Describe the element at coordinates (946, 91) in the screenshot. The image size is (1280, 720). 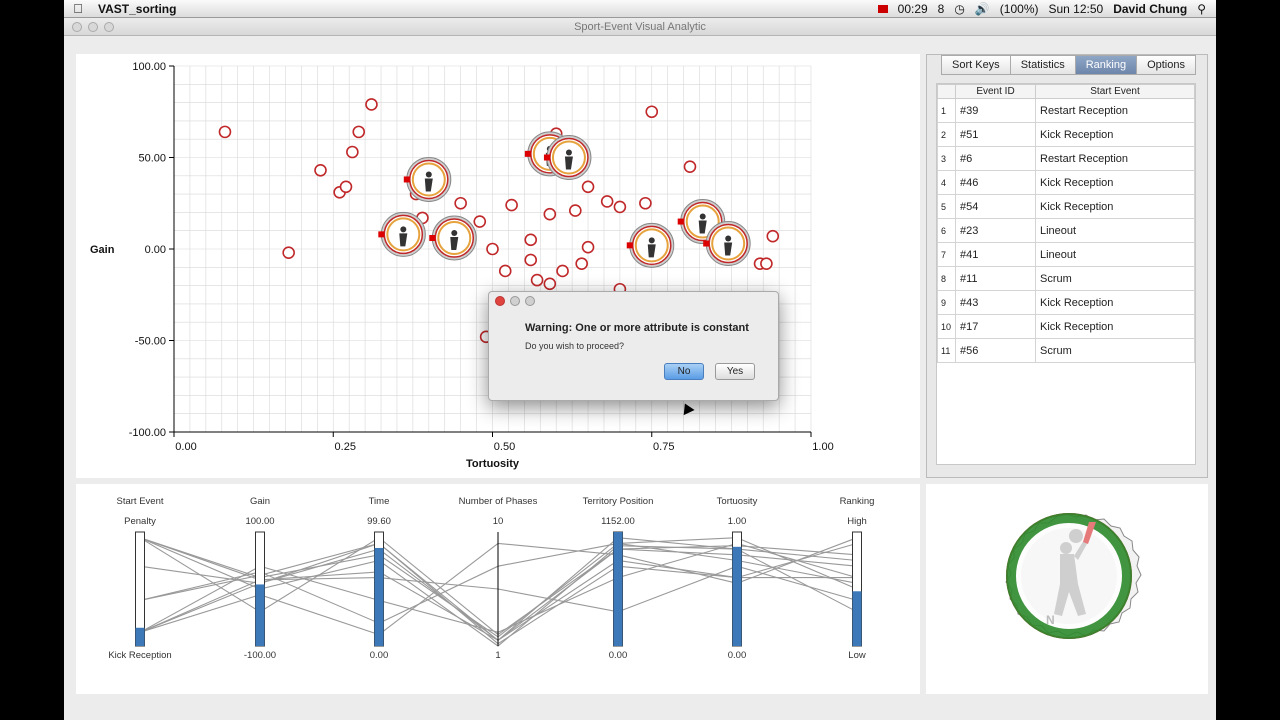
I see `column-header-rank` at that location.